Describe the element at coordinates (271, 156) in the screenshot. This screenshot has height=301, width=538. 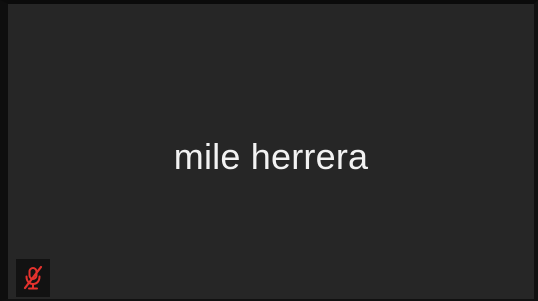
I see `participant-name: mile herrera` at that location.